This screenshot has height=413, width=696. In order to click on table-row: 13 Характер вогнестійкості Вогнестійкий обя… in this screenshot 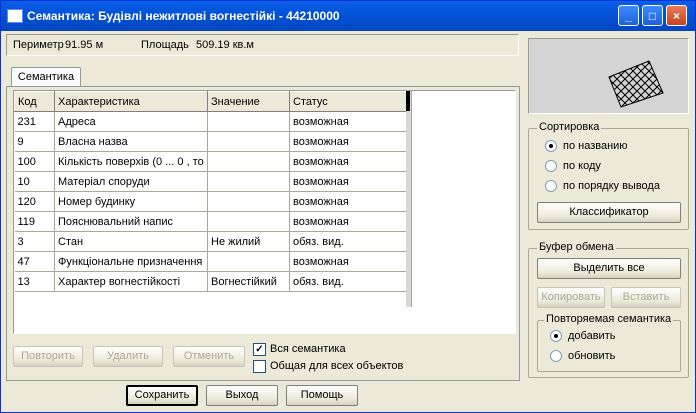, I will do `click(210, 281)`.